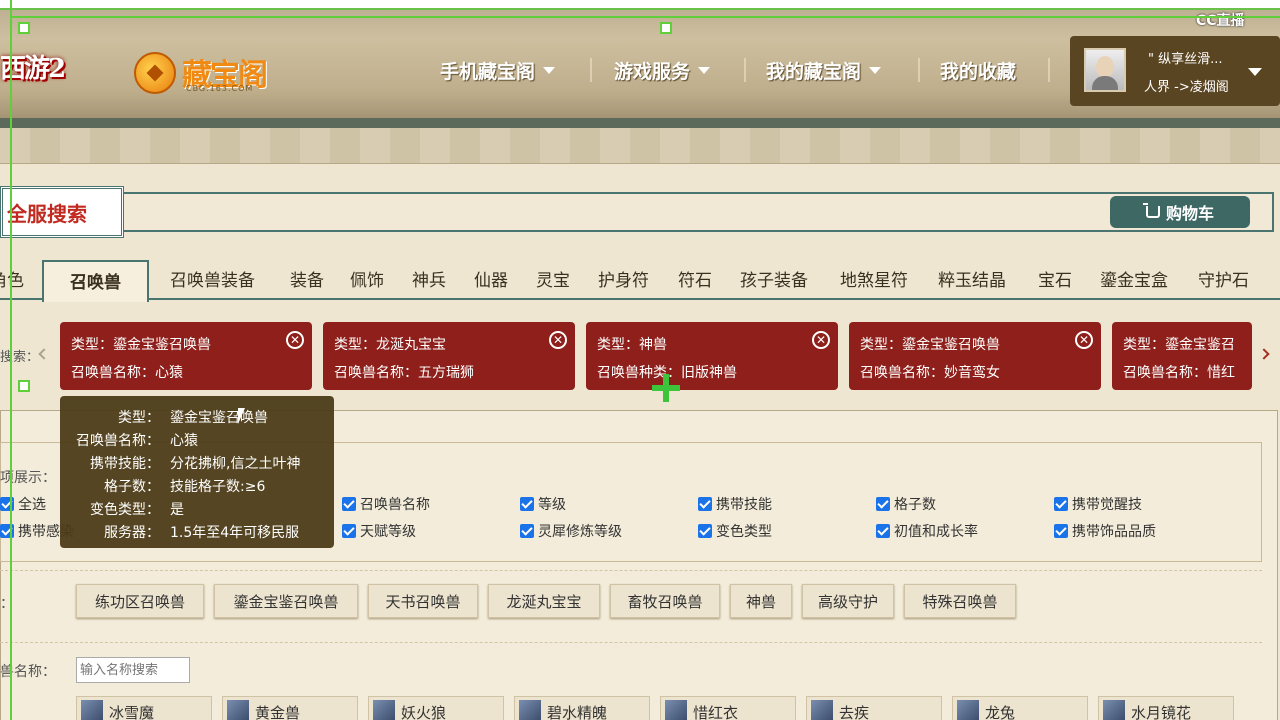 The width and height of the screenshot is (1280, 720). I want to click on filter-label: 搜索：, so click(20, 357).